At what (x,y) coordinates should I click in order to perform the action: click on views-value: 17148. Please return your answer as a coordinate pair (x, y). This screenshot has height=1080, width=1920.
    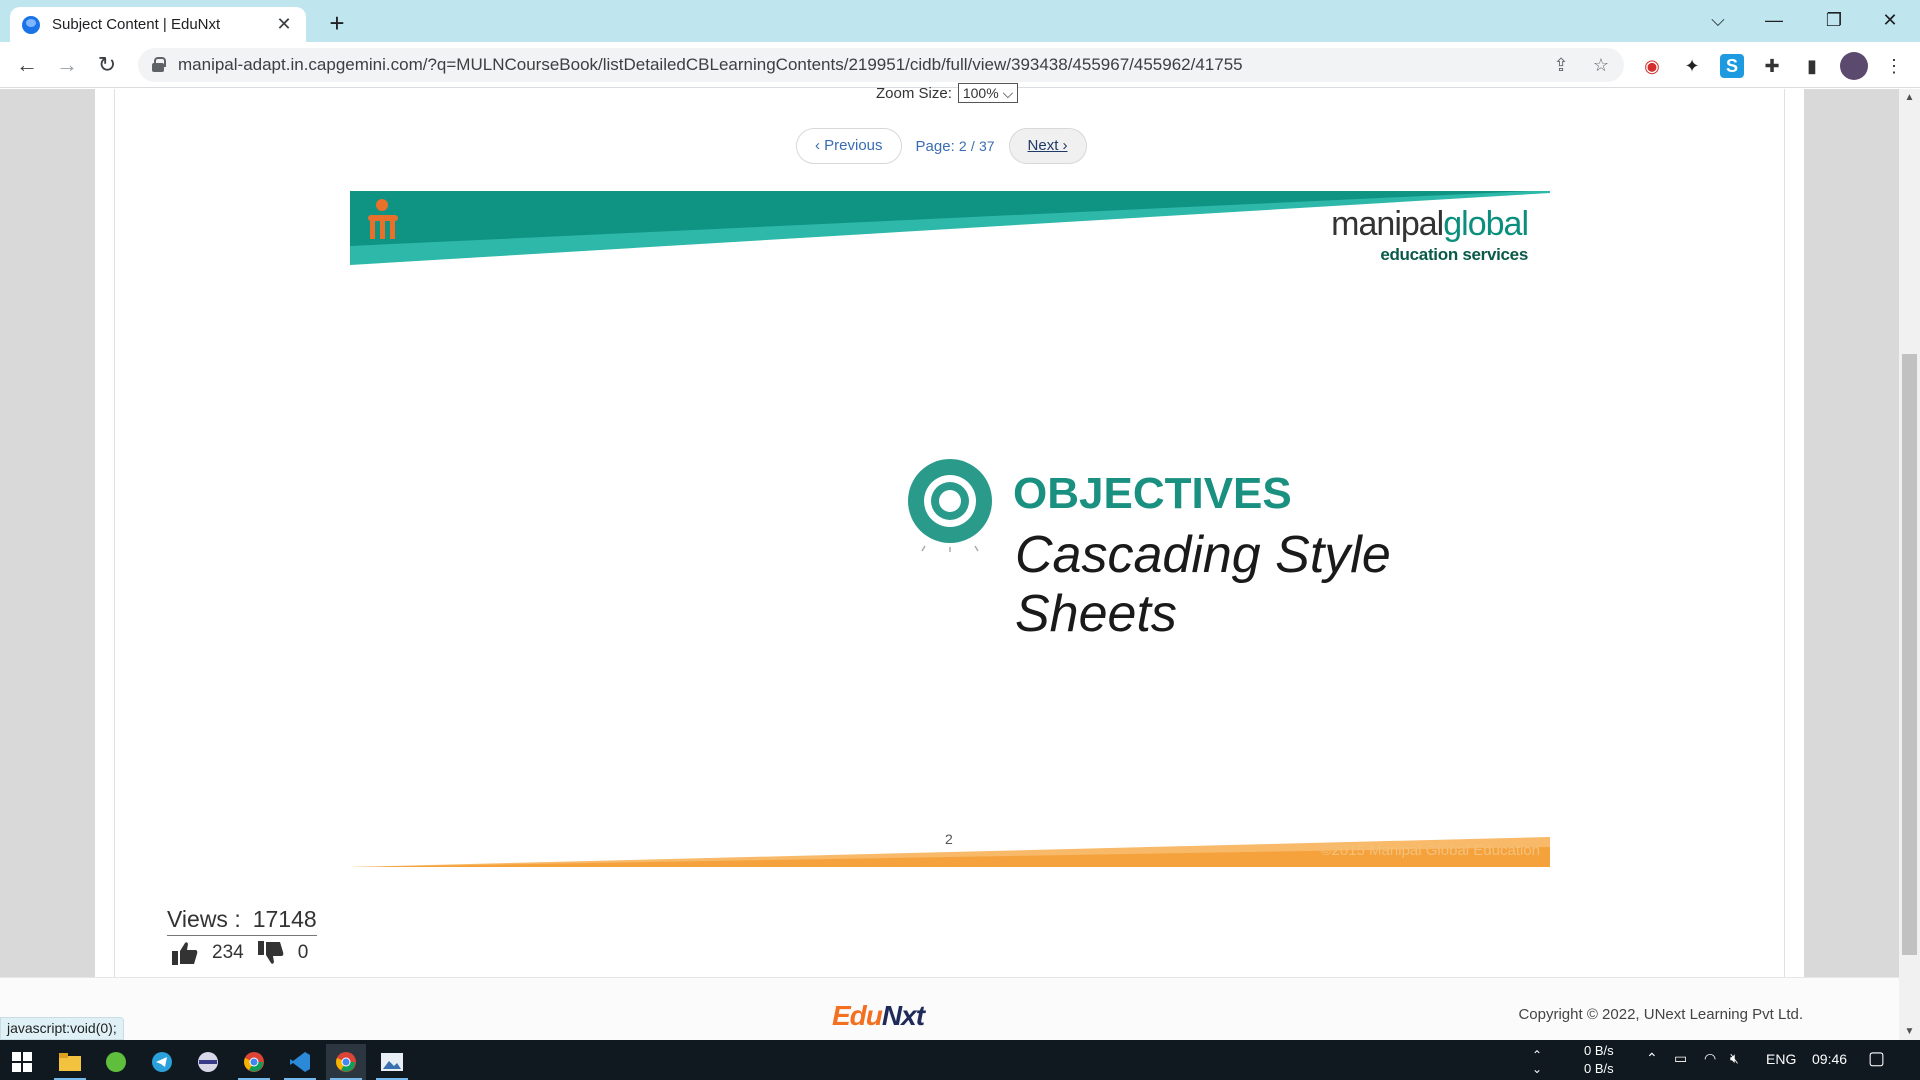
    Looking at the image, I should click on (284, 919).